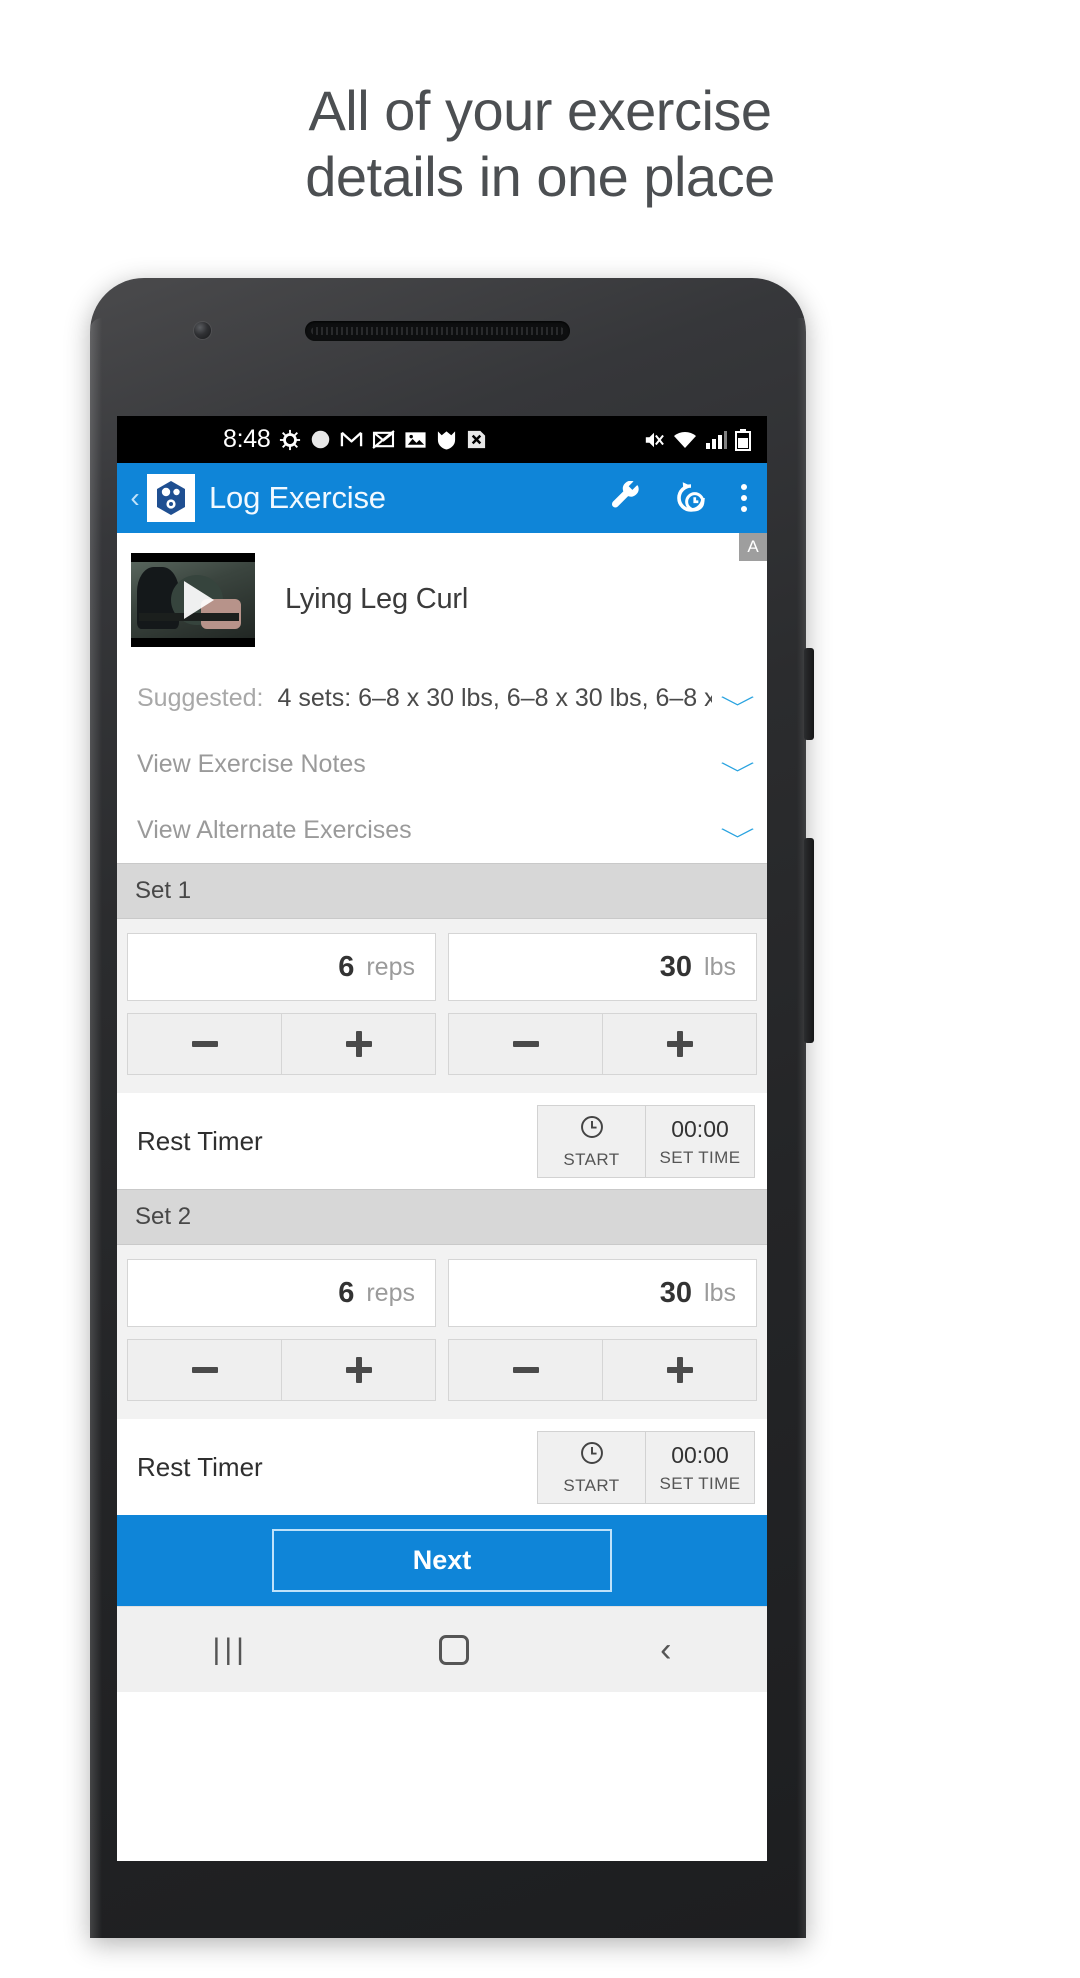  Describe the element at coordinates (377, 599) in the screenshot. I see `exercise-name: Lying Leg Curl` at that location.